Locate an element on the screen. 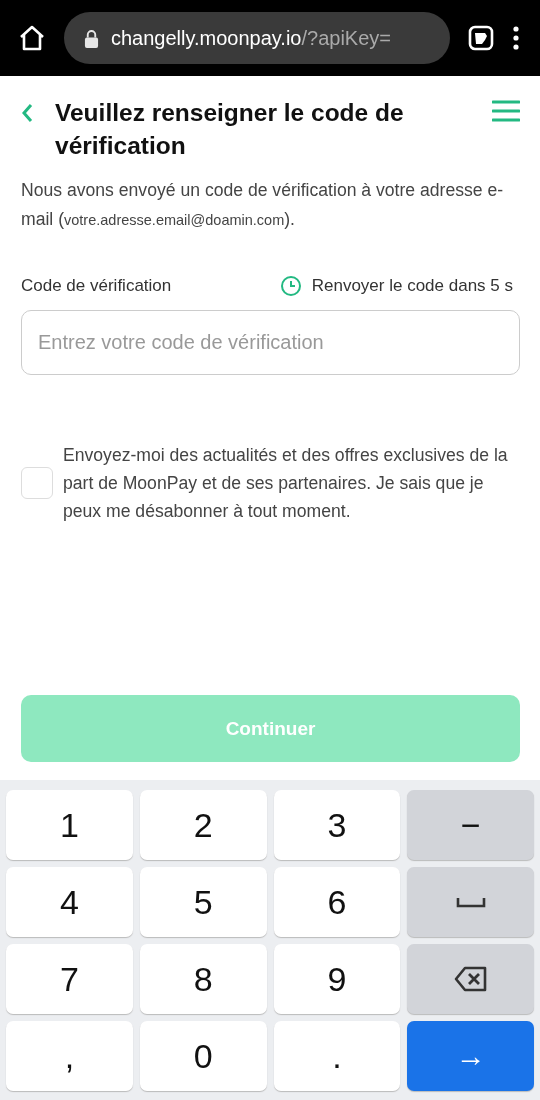 This screenshot has width=540, height=1100. backspace-icon is located at coordinates (470, 979).